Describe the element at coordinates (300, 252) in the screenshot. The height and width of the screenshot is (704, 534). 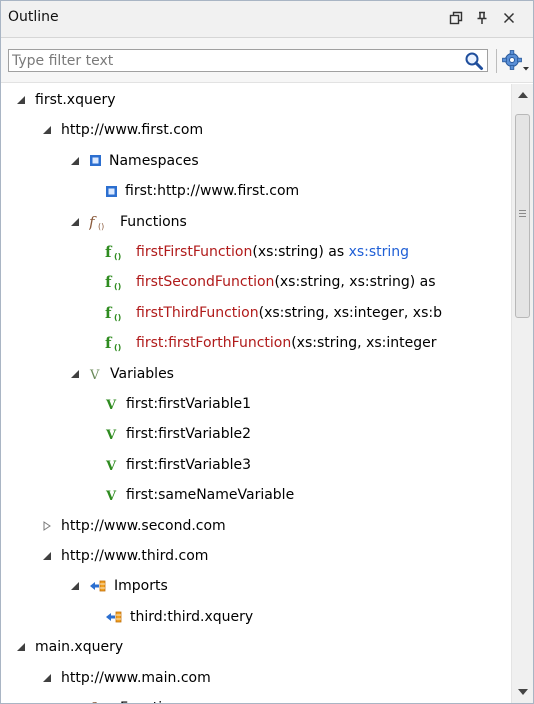
I see `label-text: (xs:string) as` at that location.